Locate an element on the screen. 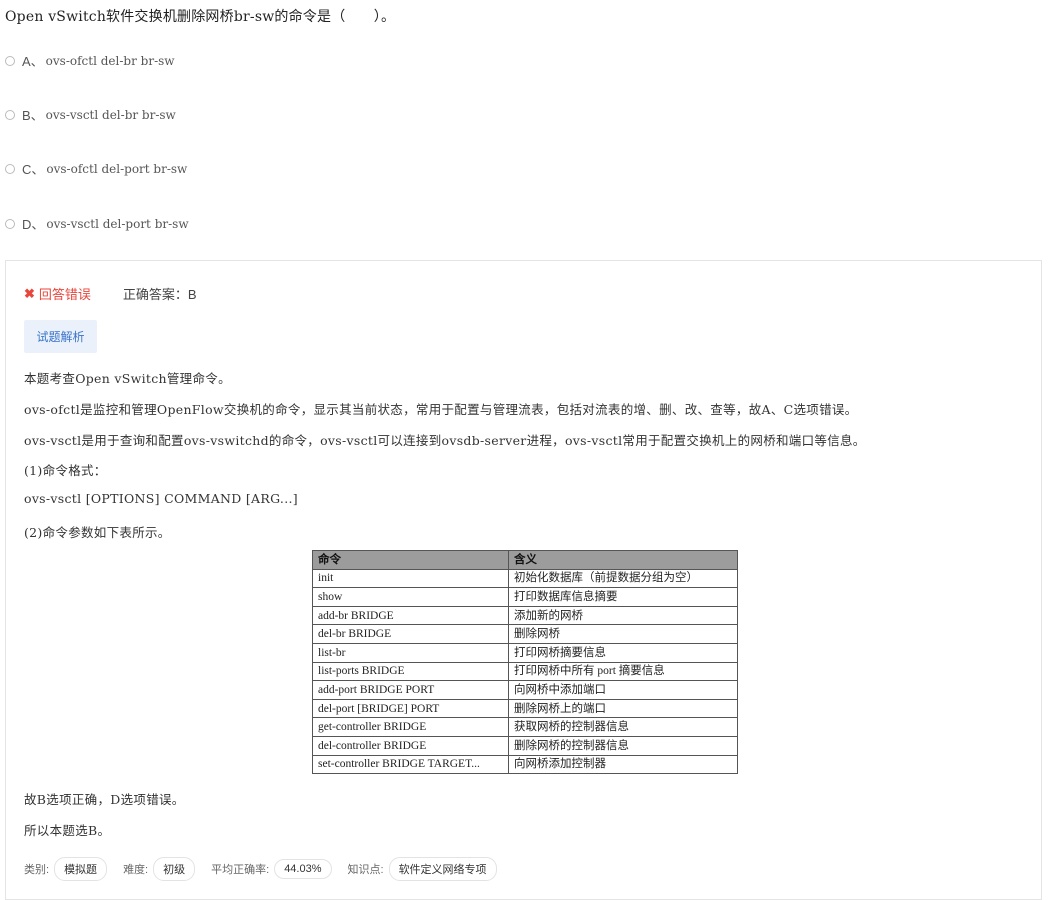  table-cell: show is located at coordinates (410, 597).